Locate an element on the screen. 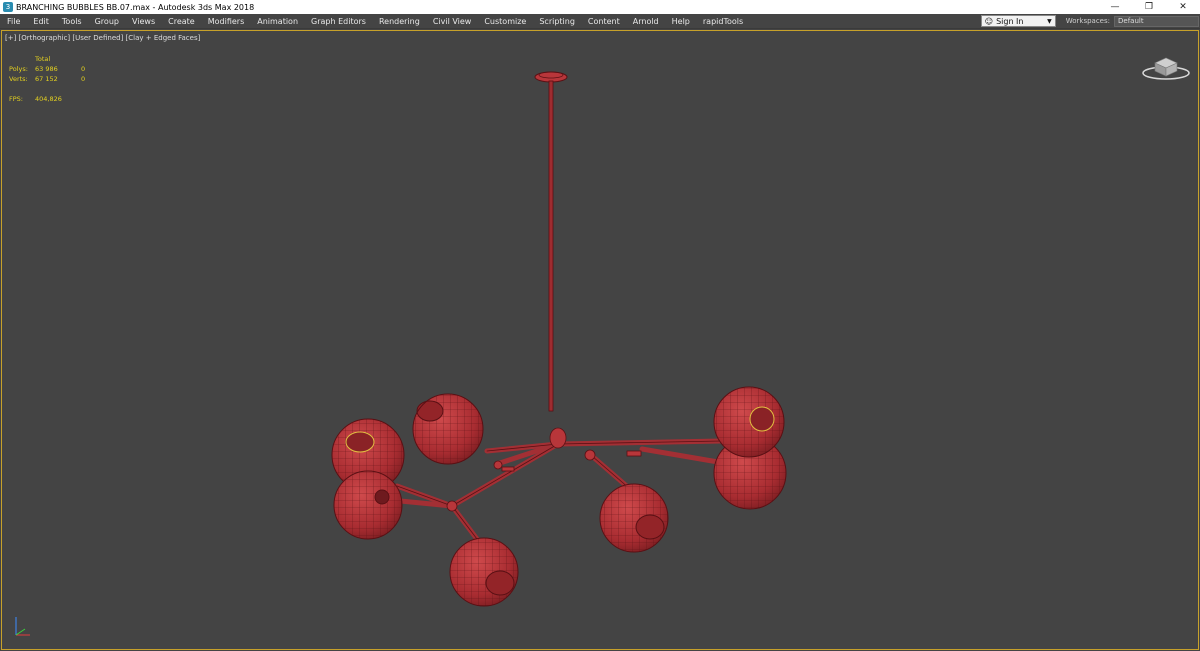 Image resolution: width=1200 pixels, height=651 pixels. suspension-rod is located at coordinates (551, 246).